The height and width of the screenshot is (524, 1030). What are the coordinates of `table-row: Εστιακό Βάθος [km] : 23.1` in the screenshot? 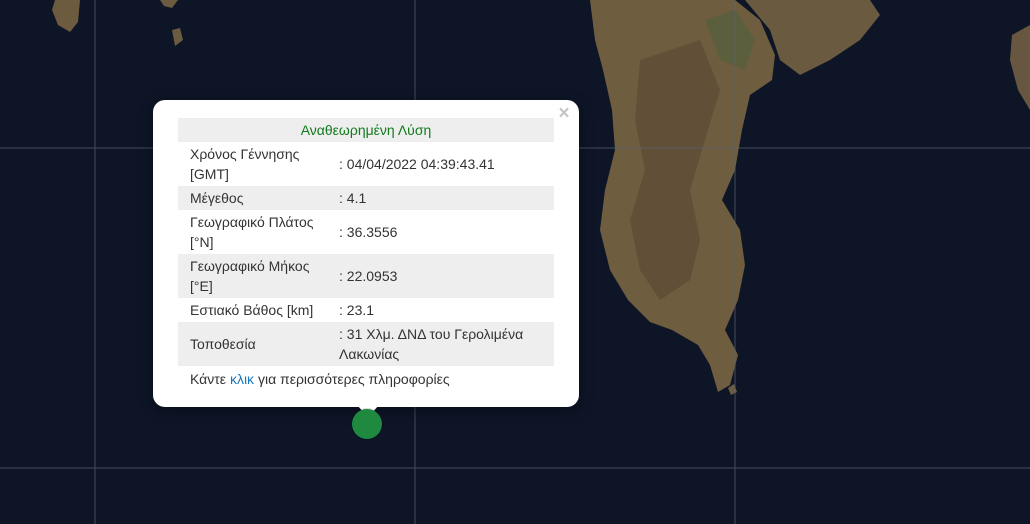 It's located at (366, 310).